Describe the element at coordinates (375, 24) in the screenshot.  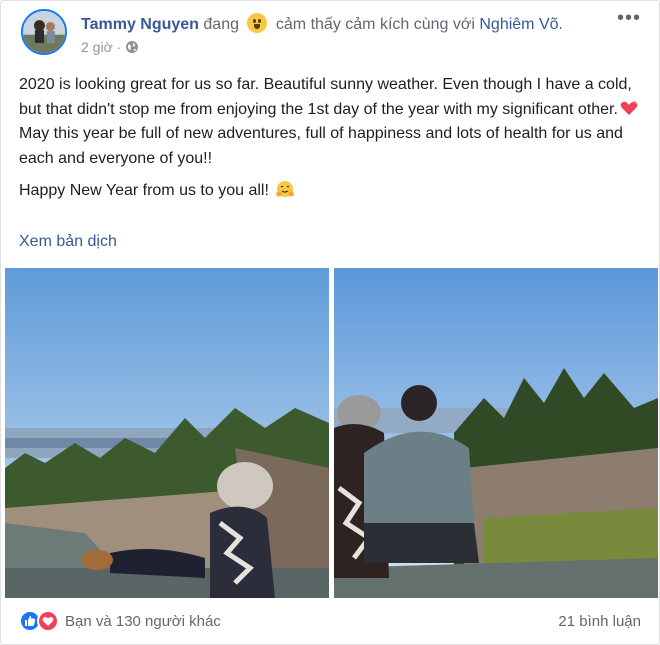
I see `feeling-text: cảm thấy cảm kích cùng với` at that location.